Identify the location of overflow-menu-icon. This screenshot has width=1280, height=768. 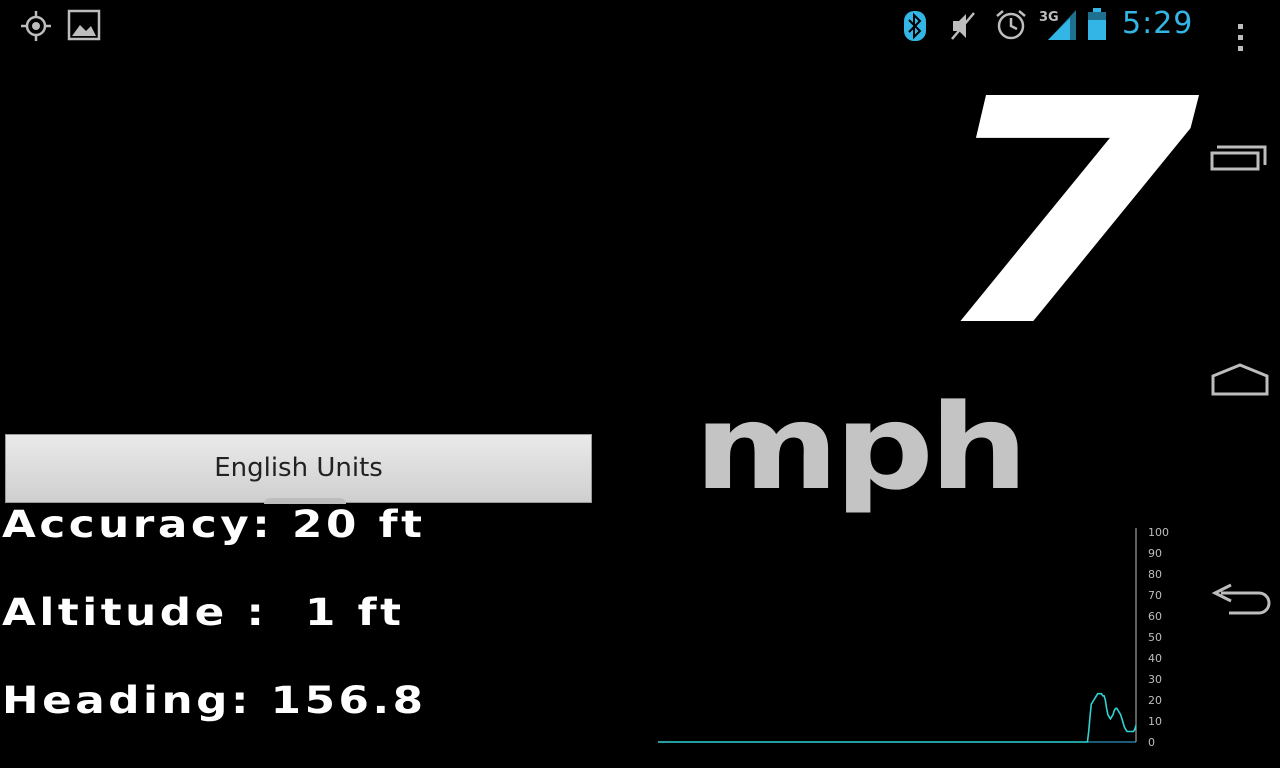
(1240, 40).